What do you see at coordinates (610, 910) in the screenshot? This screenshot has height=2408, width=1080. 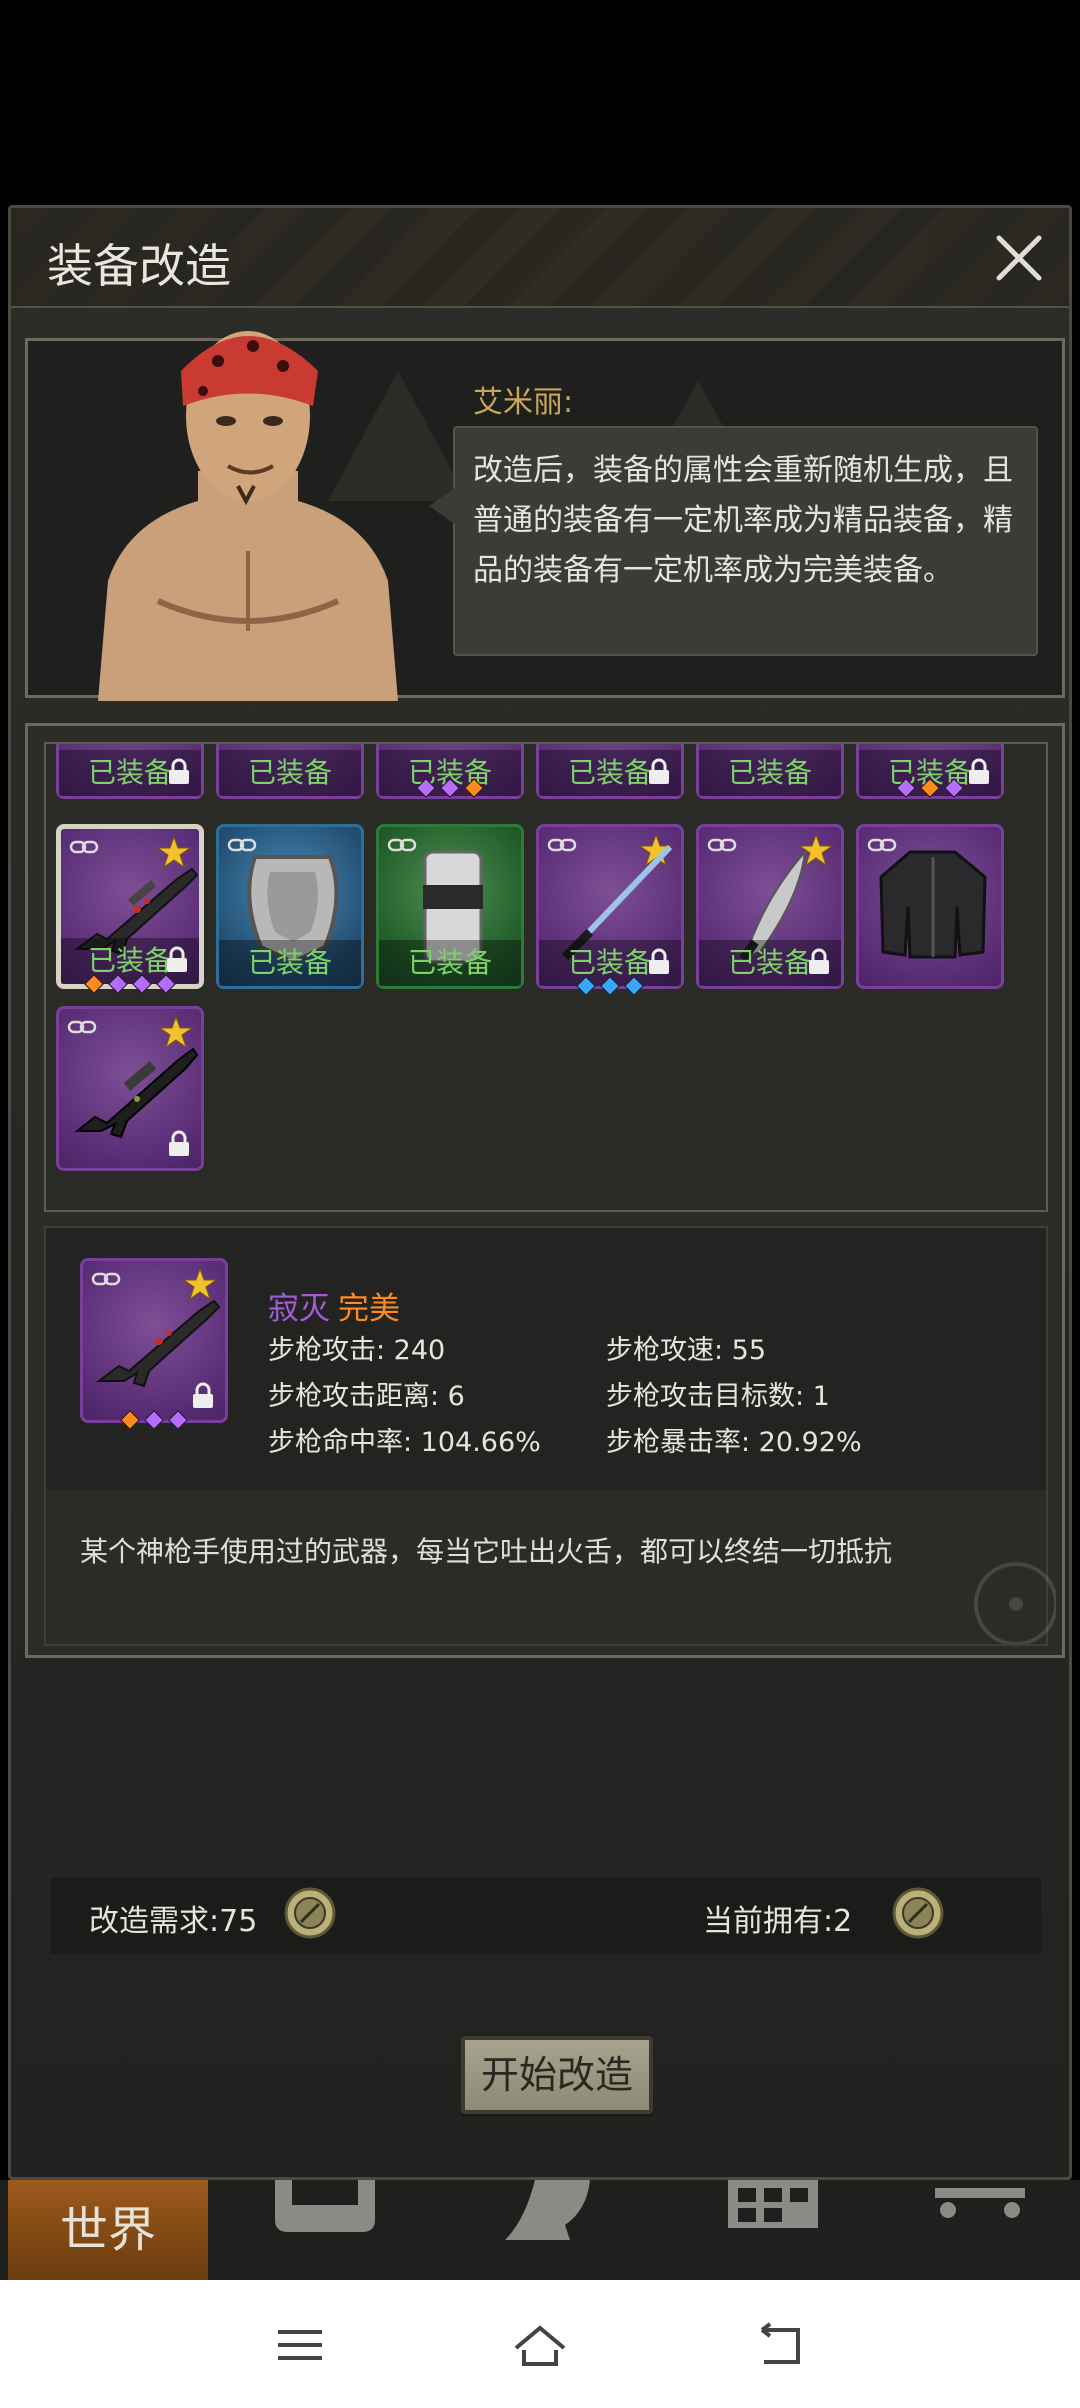 I see `inventory-slot-katana: 已装备` at bounding box center [610, 910].